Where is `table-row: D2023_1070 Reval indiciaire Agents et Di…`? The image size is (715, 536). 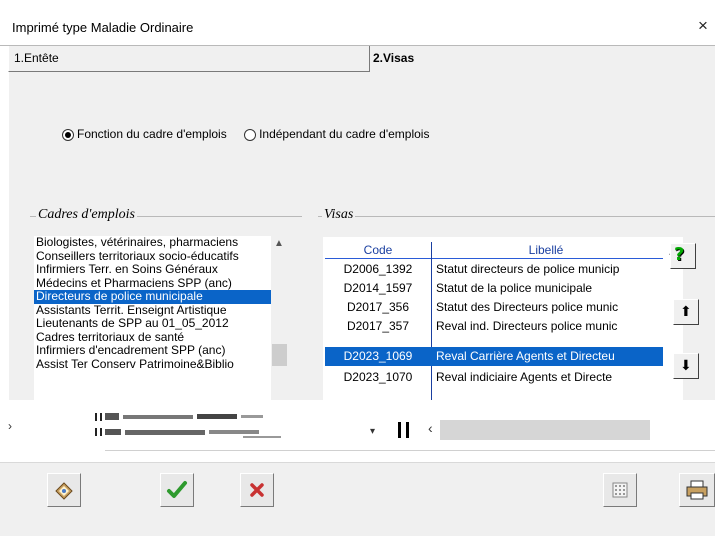
table-row: D2023_1070 Reval indiciaire Agents et Di… is located at coordinates (494, 377).